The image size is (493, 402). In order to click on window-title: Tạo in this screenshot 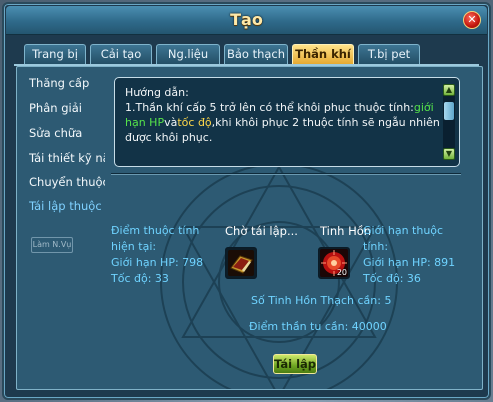, I will do `click(246, 19)`.